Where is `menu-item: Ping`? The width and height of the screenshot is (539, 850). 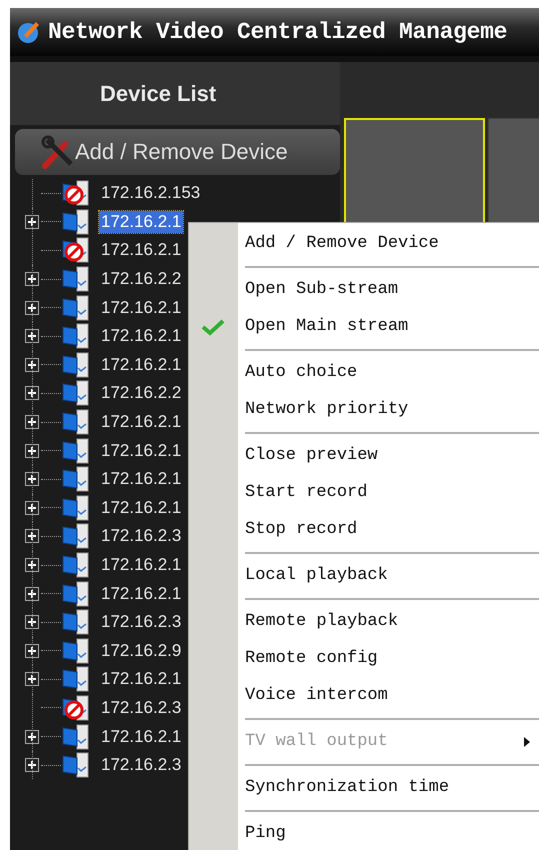
menu-item: Ping is located at coordinates (364, 832).